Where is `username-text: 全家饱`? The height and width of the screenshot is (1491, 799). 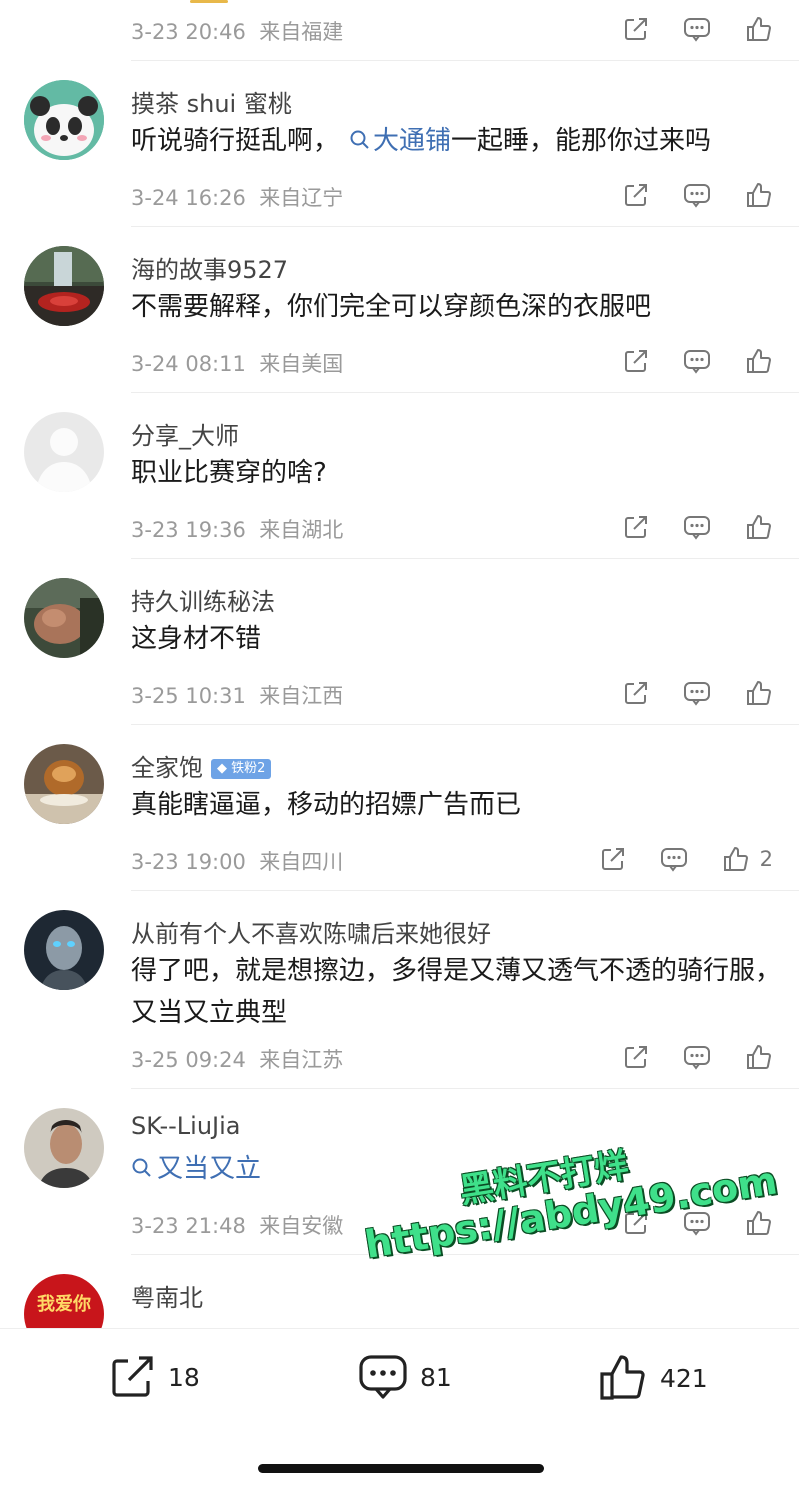
username-text: 全家饱 is located at coordinates (167, 768).